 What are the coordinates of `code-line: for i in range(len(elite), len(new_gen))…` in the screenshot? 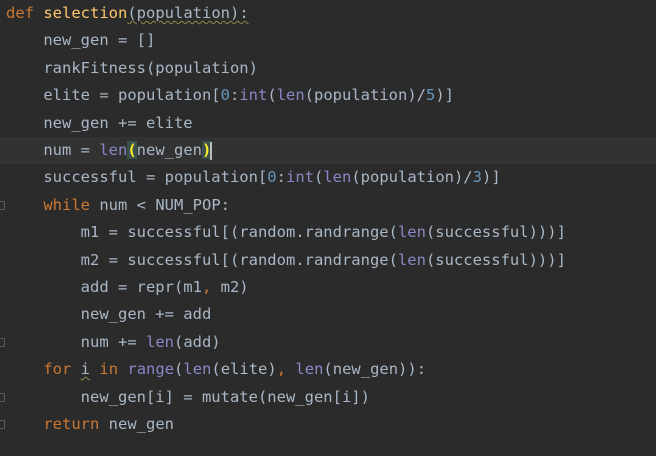 It's located at (328, 369).